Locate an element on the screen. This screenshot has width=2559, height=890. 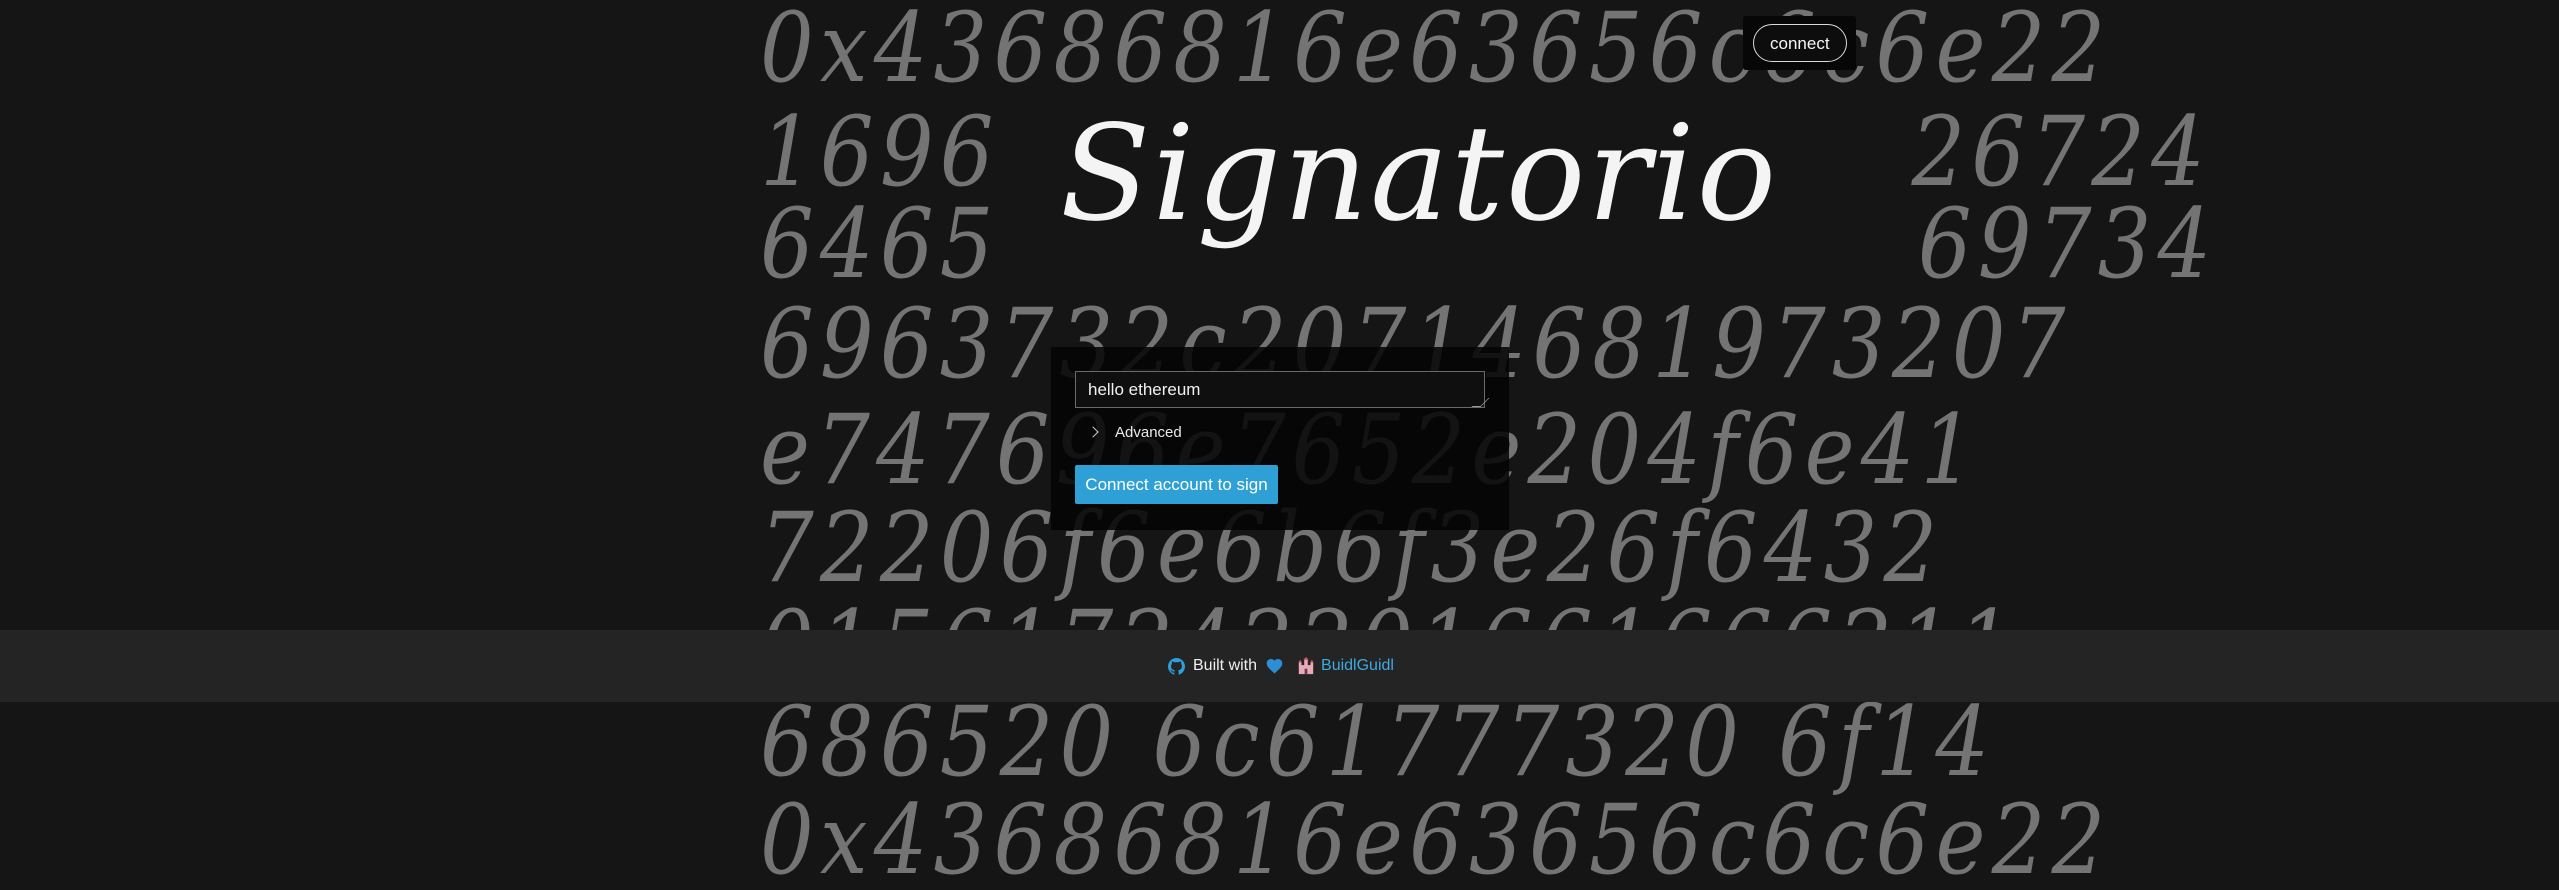
chevron-right-icon is located at coordinates (1093, 432).